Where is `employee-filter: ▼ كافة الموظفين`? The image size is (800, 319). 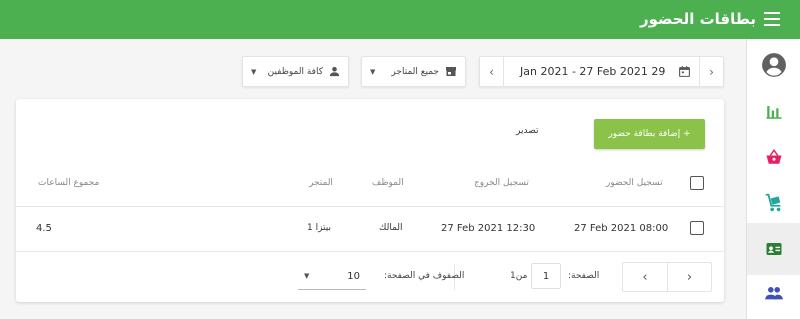
employee-filter: ▼ كافة الموظفين is located at coordinates (295, 71).